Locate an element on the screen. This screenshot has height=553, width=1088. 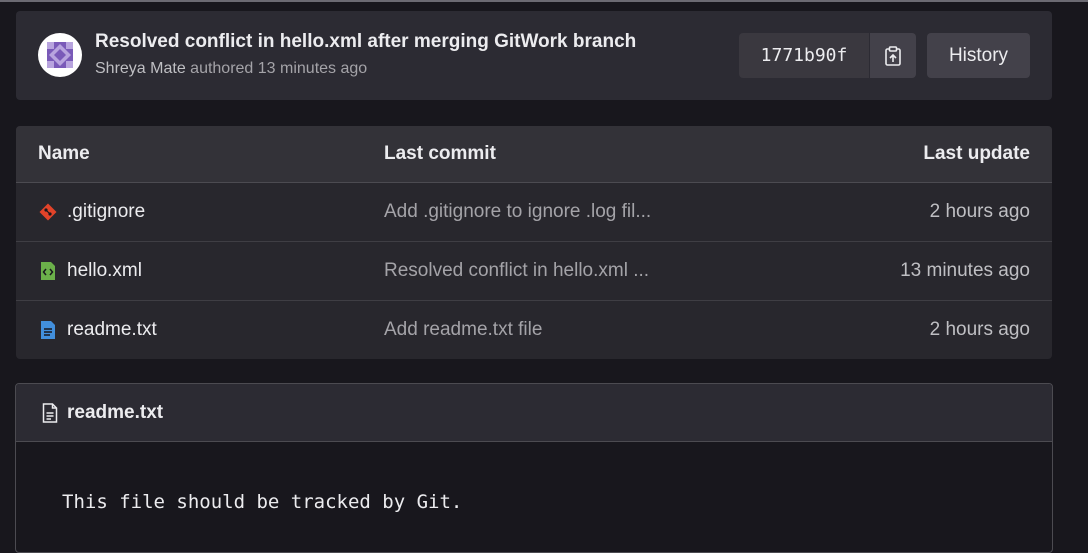
copy-sha-button is located at coordinates (893, 55).